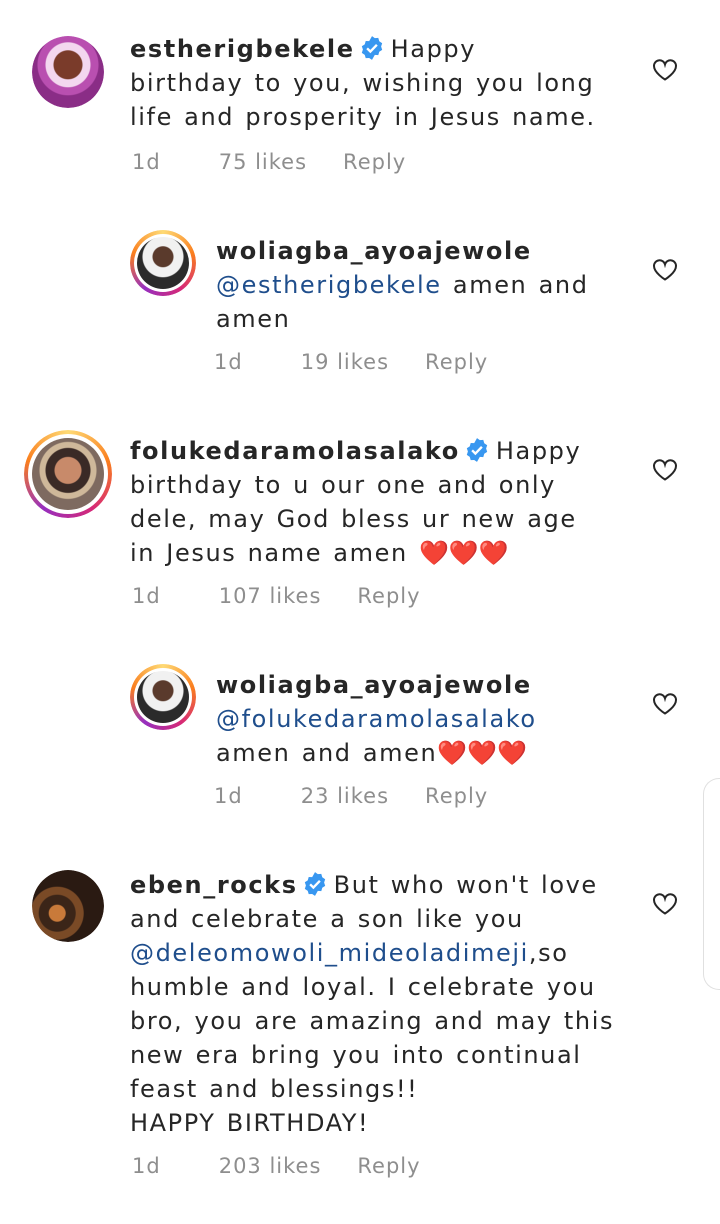 The image size is (720, 1224). I want to click on username: eben_rocks, so click(214, 885).